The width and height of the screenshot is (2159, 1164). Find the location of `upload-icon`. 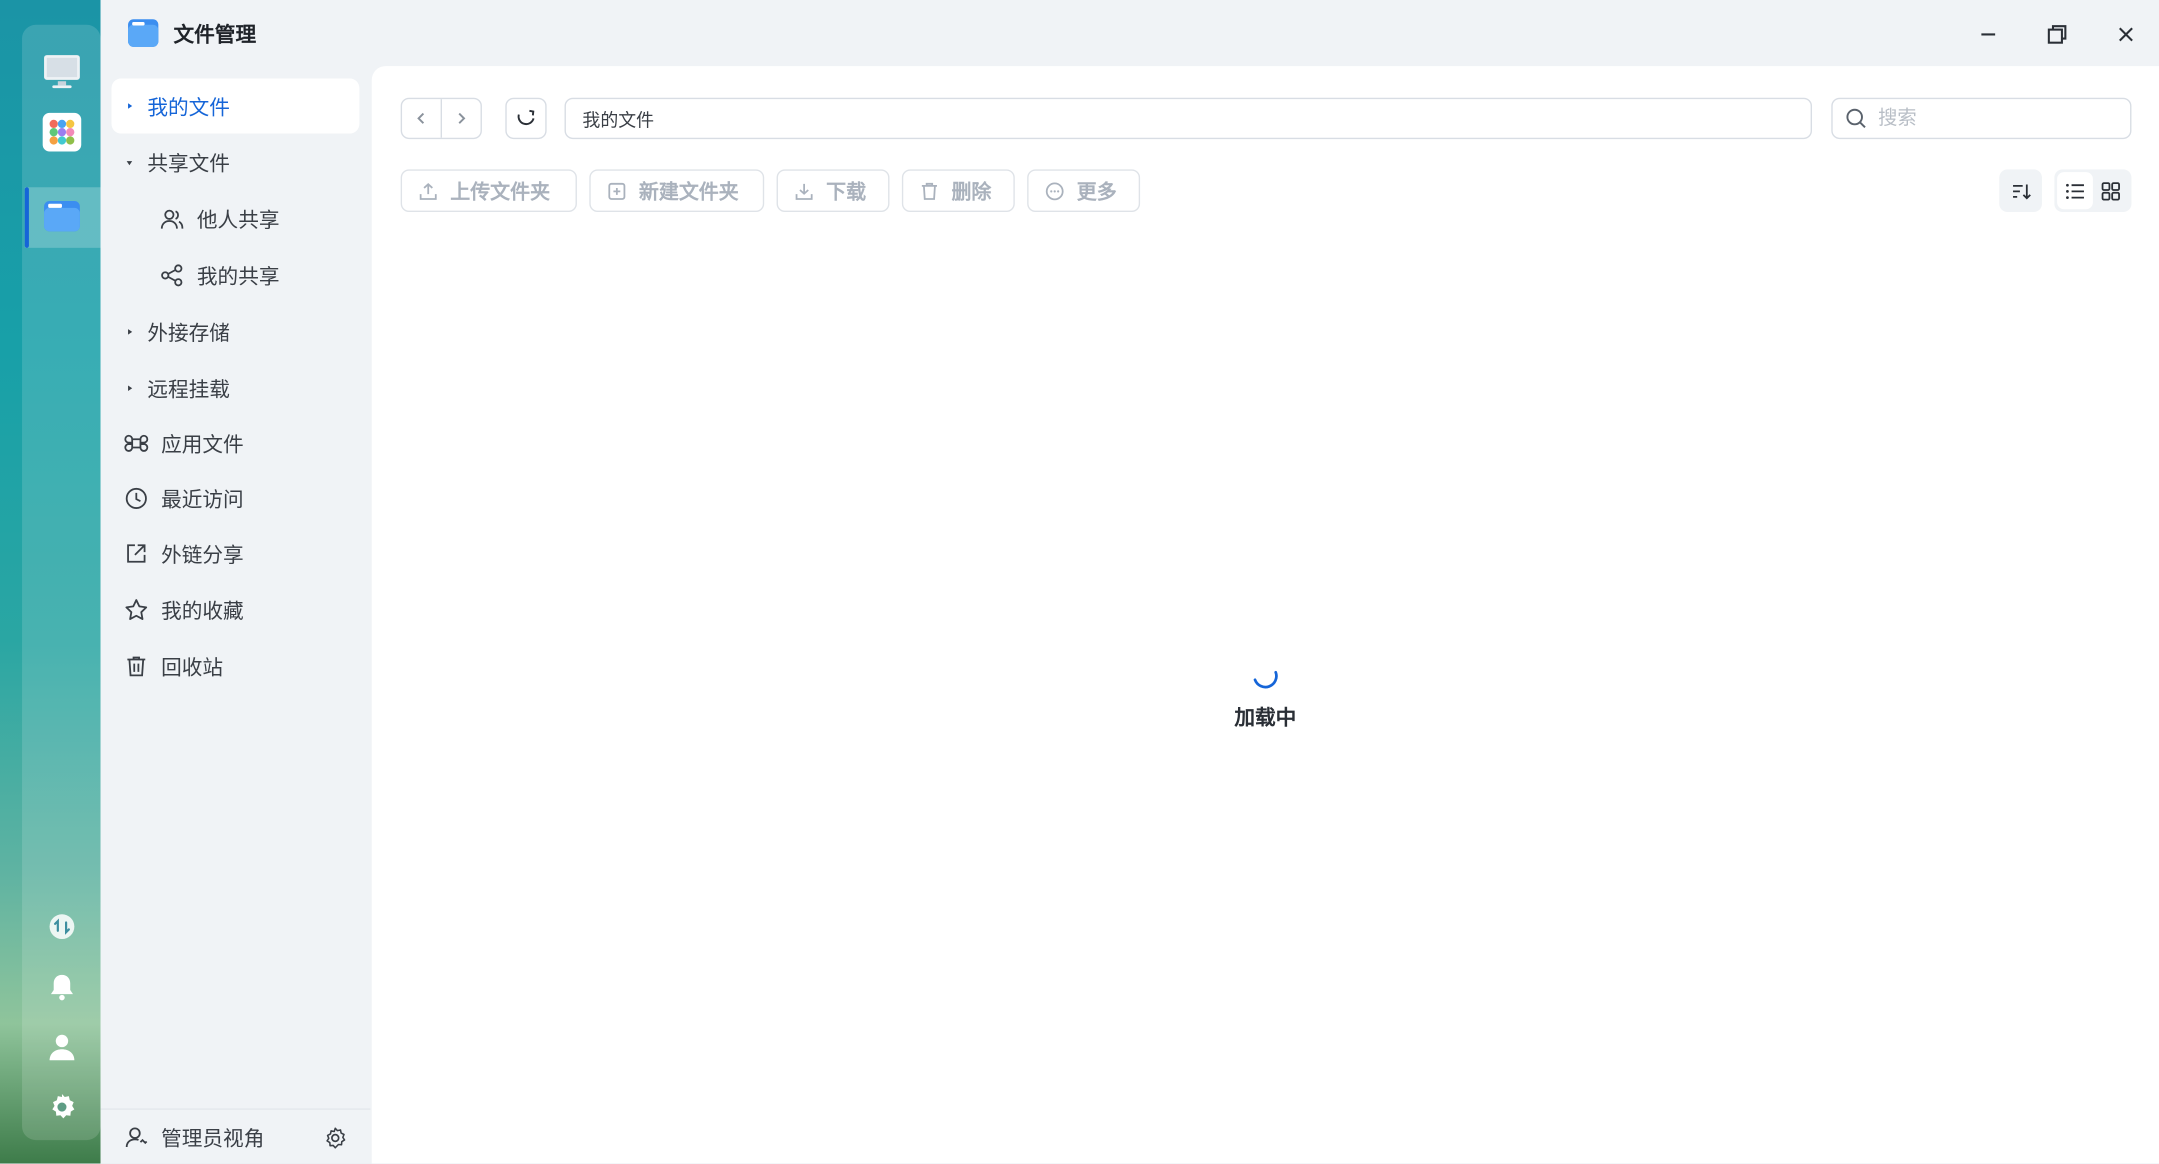

upload-icon is located at coordinates (428, 191).